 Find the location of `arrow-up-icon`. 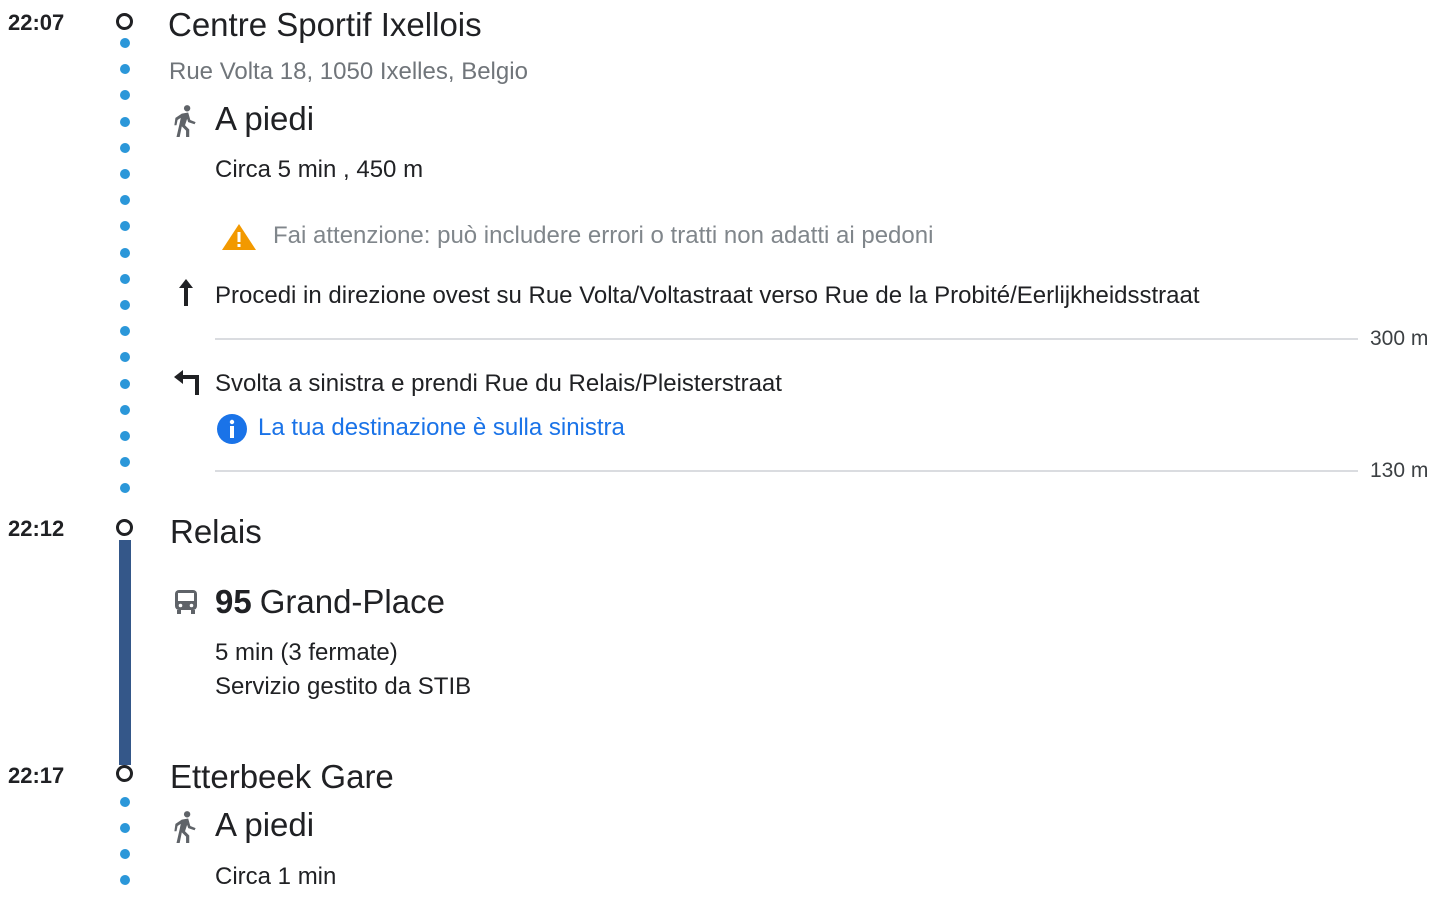

arrow-up-icon is located at coordinates (186, 293).